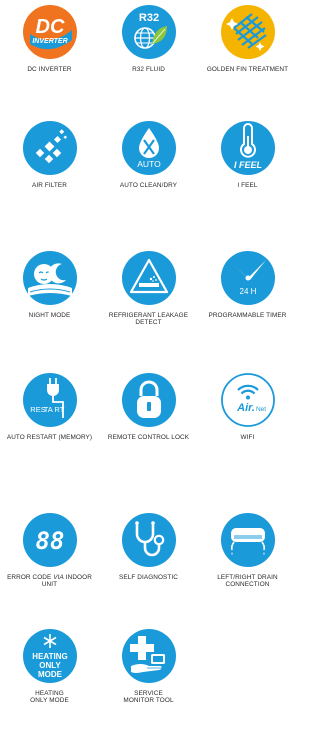 Image resolution: width=320 pixels, height=729 pixels. What do you see at coordinates (247, 165) in the screenshot?
I see `i-feel-text: I FEEL` at bounding box center [247, 165].